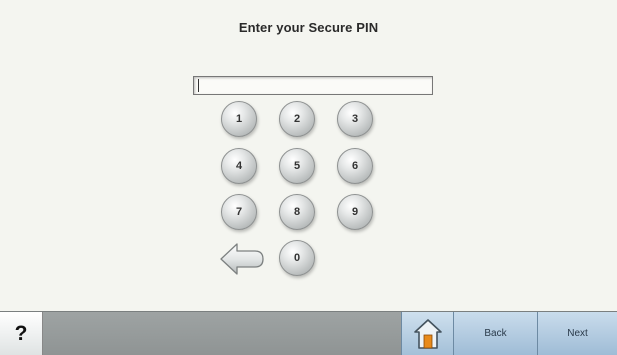 The height and width of the screenshot is (355, 617). I want to click on key-3: 3, so click(355, 119).